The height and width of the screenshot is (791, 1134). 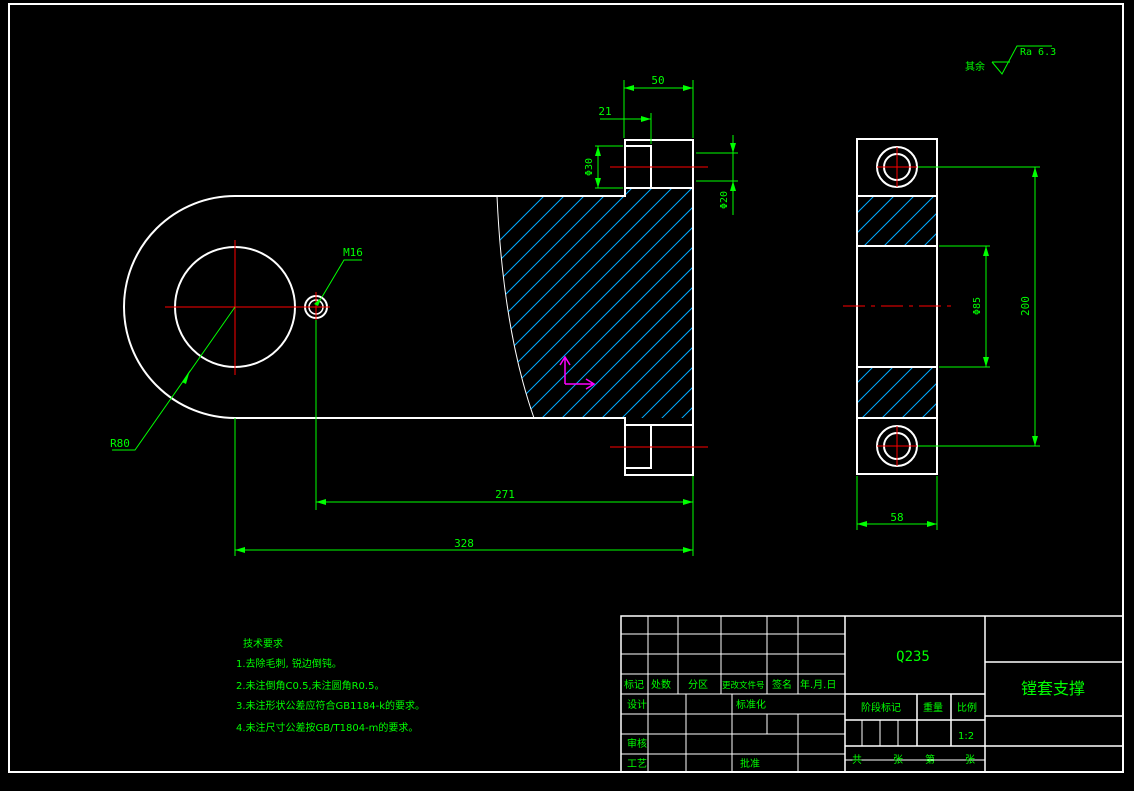 What do you see at coordinates (933, 707) in the screenshot?
I see `label-weight: 重量` at bounding box center [933, 707].